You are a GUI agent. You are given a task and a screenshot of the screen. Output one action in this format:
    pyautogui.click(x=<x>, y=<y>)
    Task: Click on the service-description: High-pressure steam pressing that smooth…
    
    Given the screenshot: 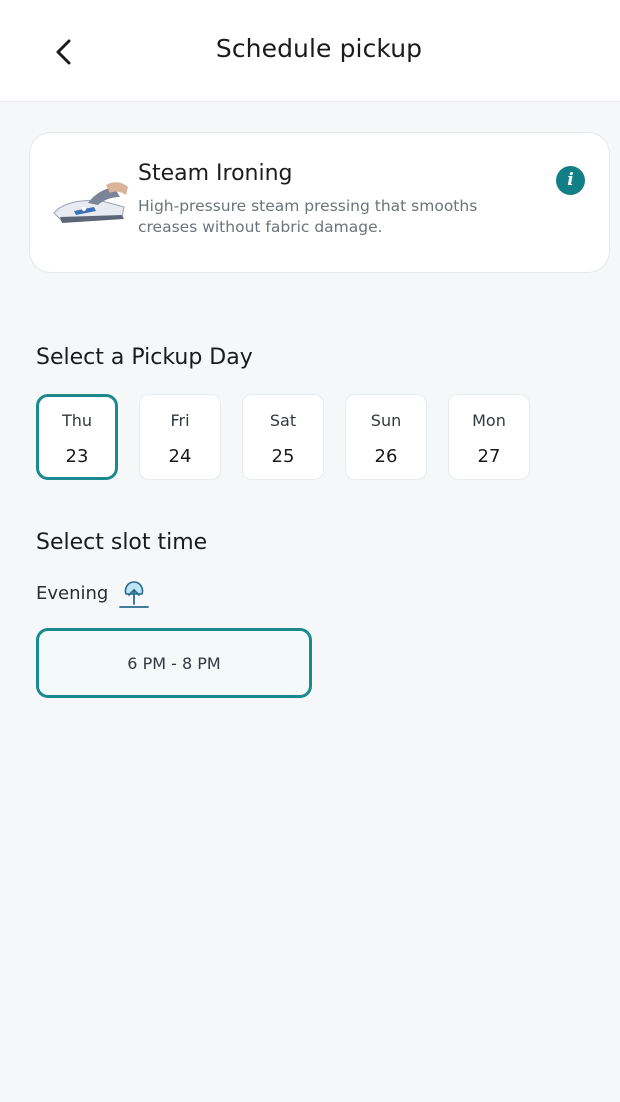 What is the action you would take?
    pyautogui.click(x=308, y=216)
    